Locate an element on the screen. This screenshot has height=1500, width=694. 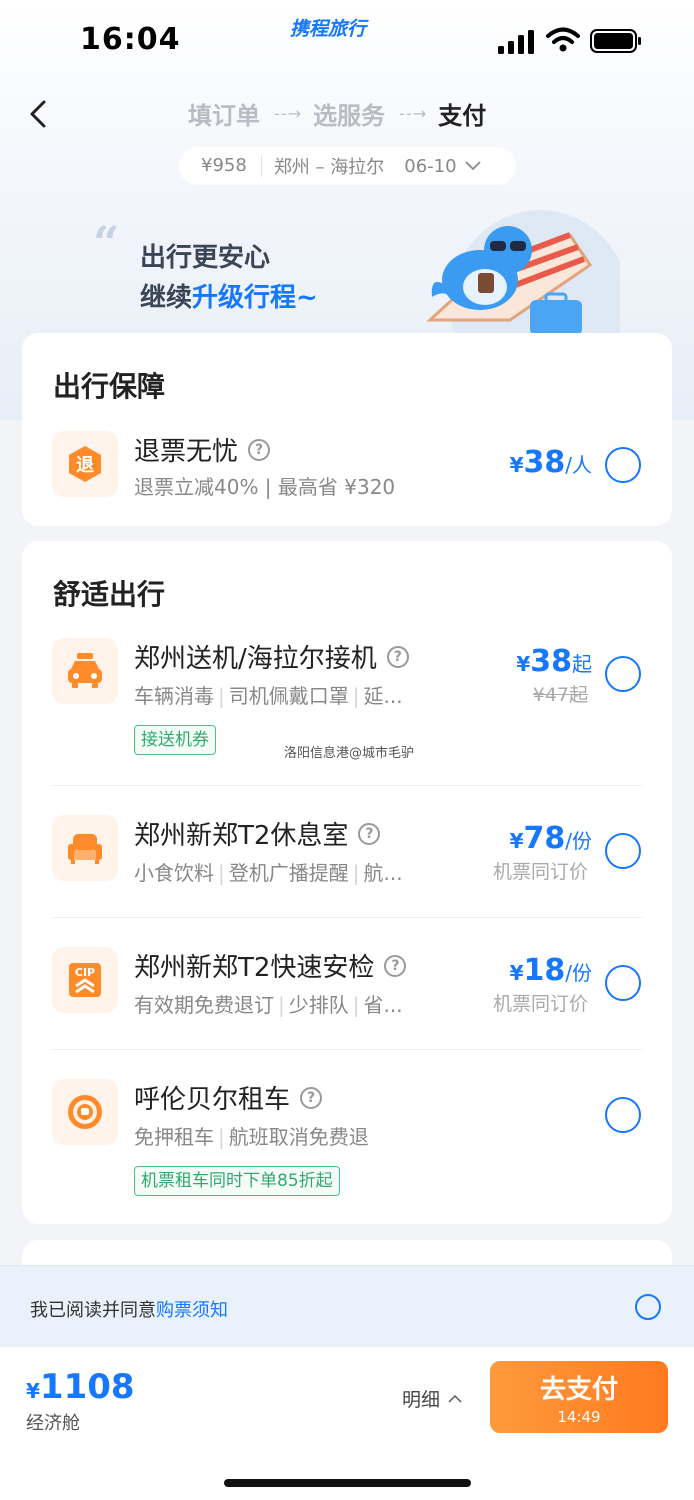
detail-label: 明细 is located at coordinates (421, 1400).